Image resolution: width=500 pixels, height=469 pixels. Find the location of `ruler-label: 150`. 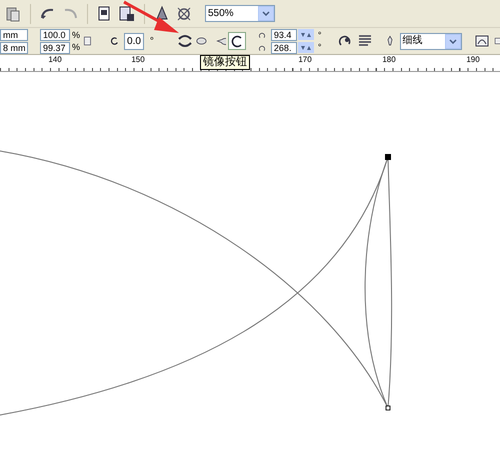

ruler-label: 150 is located at coordinates (138, 60).